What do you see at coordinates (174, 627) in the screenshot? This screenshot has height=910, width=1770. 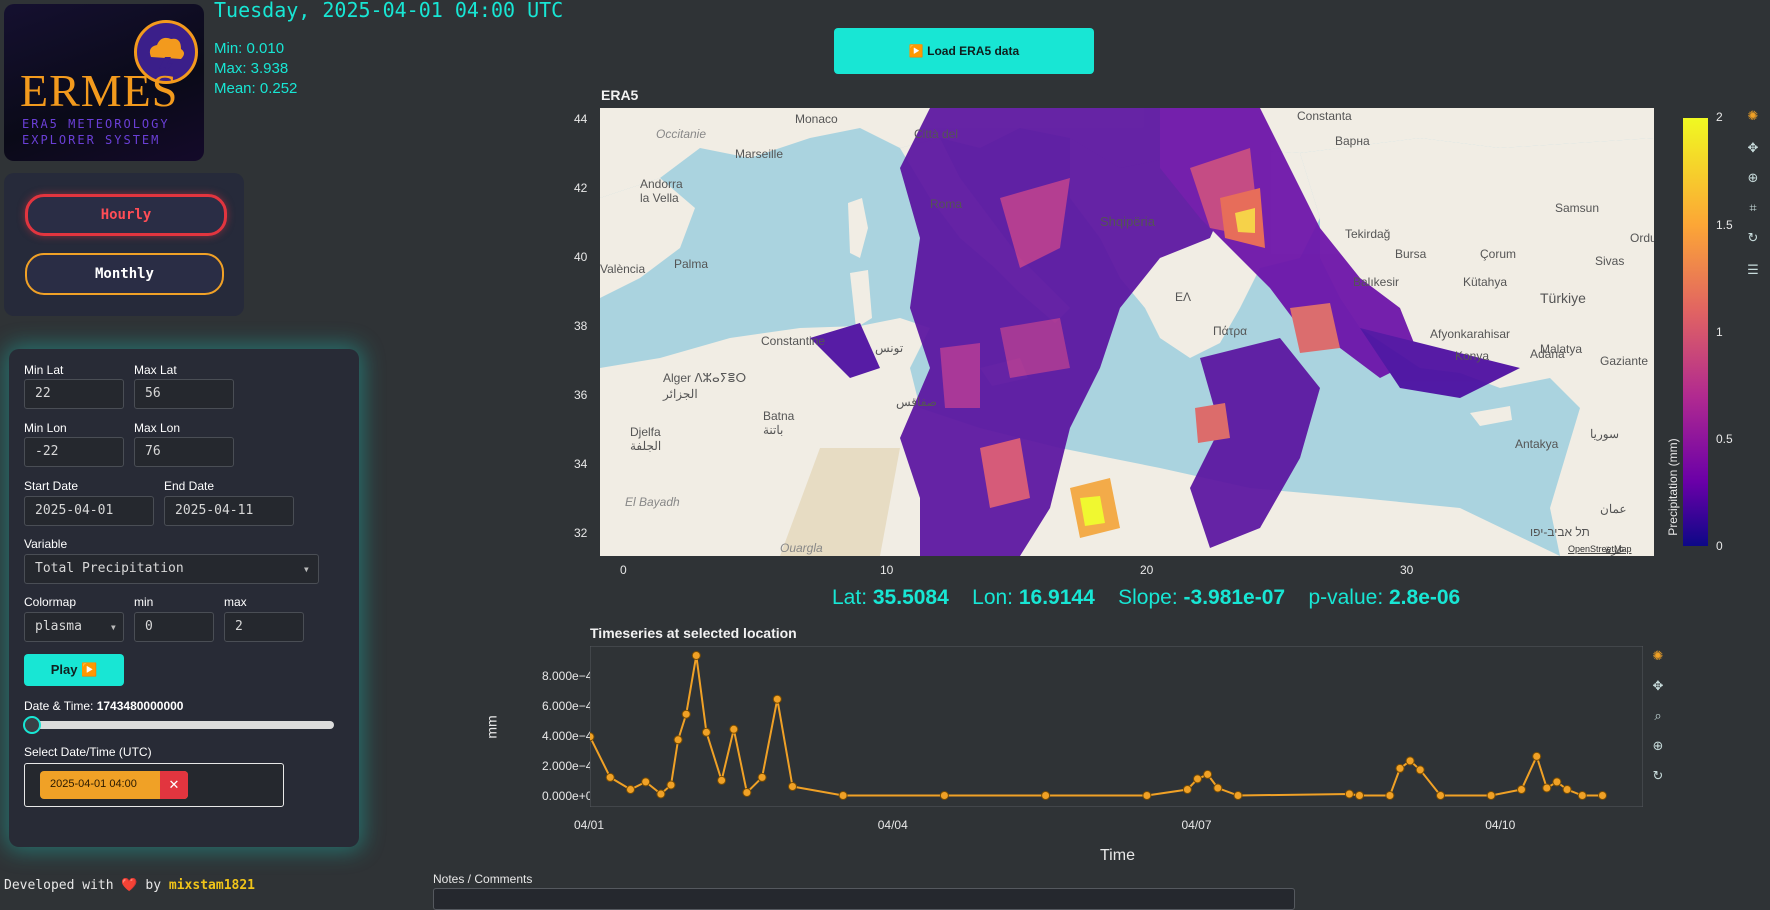 I see `color-min-input: 0` at bounding box center [174, 627].